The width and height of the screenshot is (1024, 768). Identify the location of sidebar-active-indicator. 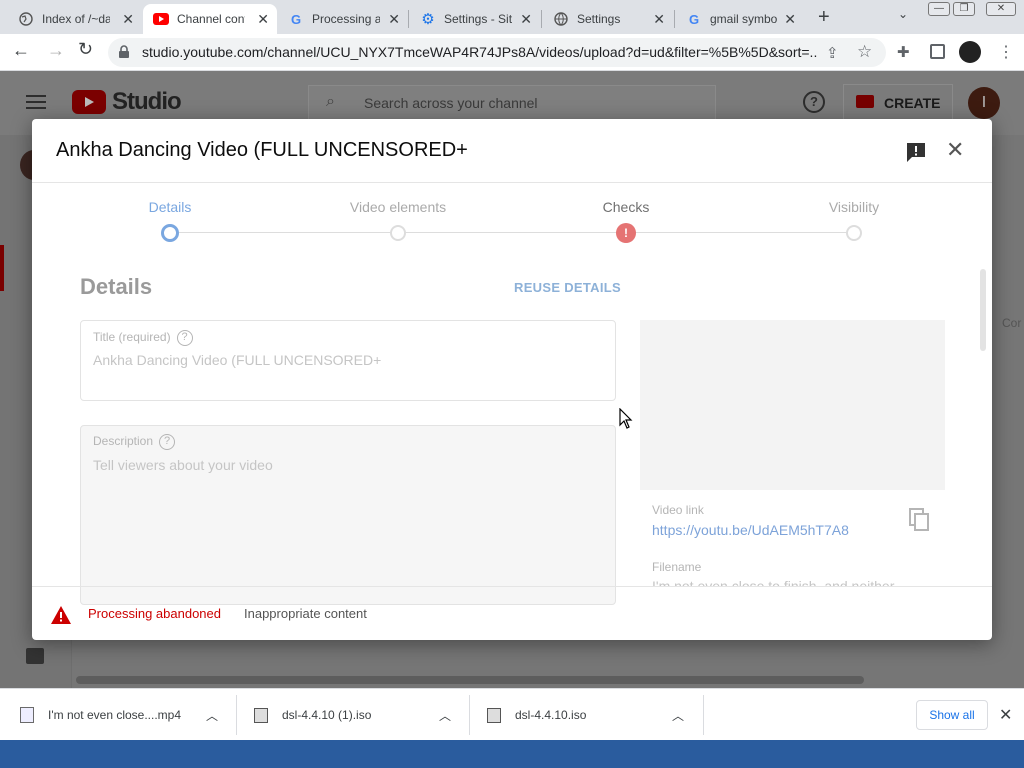
(2, 268).